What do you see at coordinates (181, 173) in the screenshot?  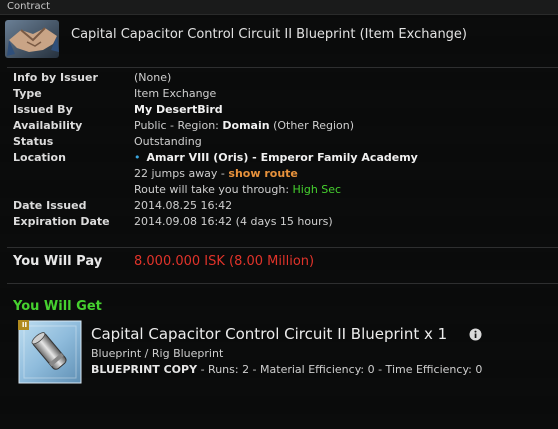 I see `jumps-text: 22 jumps away -` at bounding box center [181, 173].